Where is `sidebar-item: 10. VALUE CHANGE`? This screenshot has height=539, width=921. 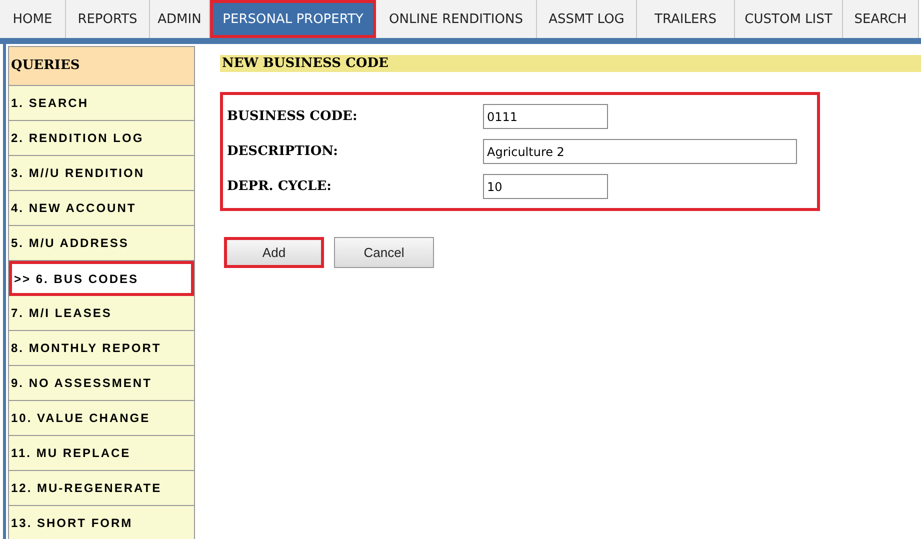
sidebar-item: 10. VALUE CHANGE is located at coordinates (101, 418).